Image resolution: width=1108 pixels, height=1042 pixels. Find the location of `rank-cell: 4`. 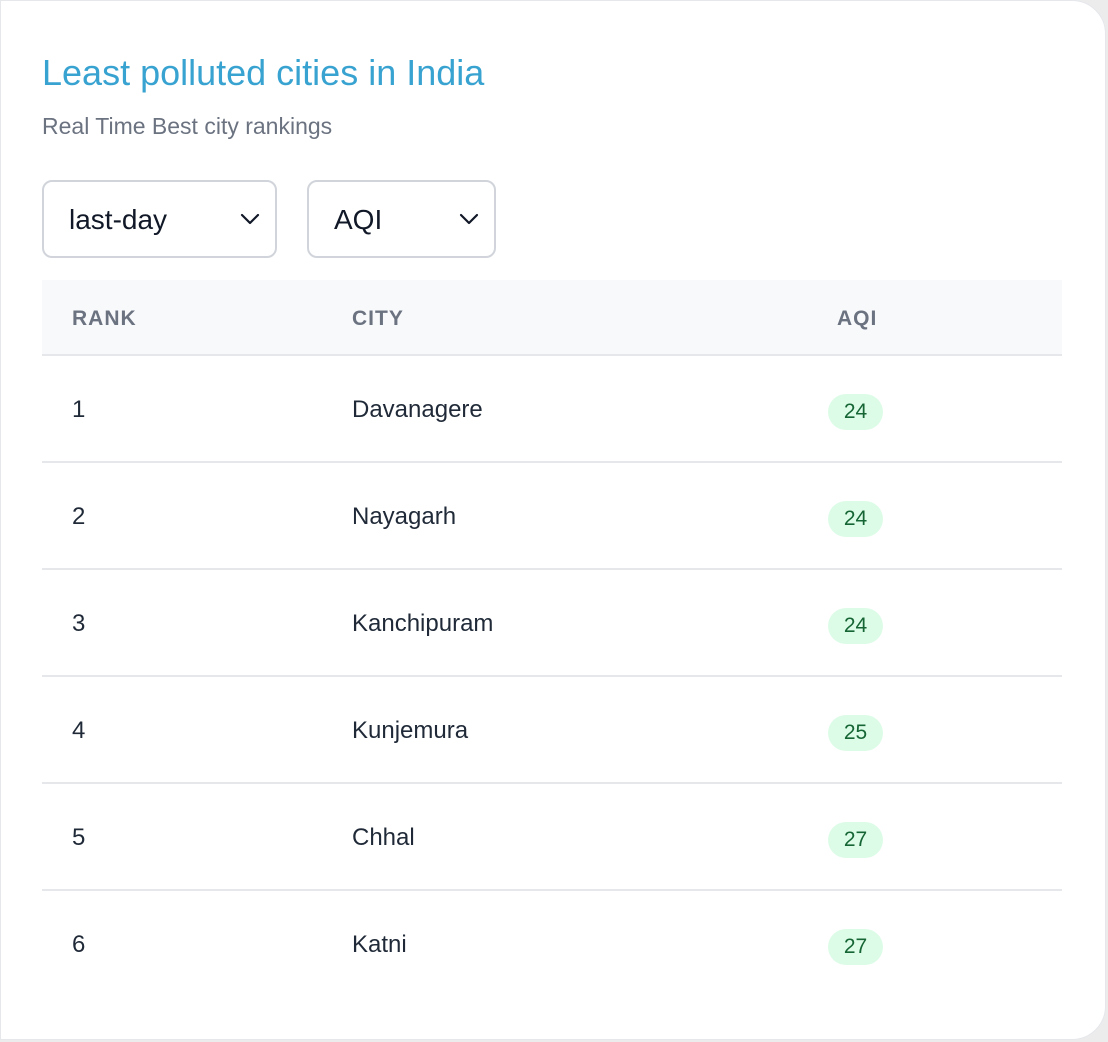

rank-cell: 4 is located at coordinates (79, 730).